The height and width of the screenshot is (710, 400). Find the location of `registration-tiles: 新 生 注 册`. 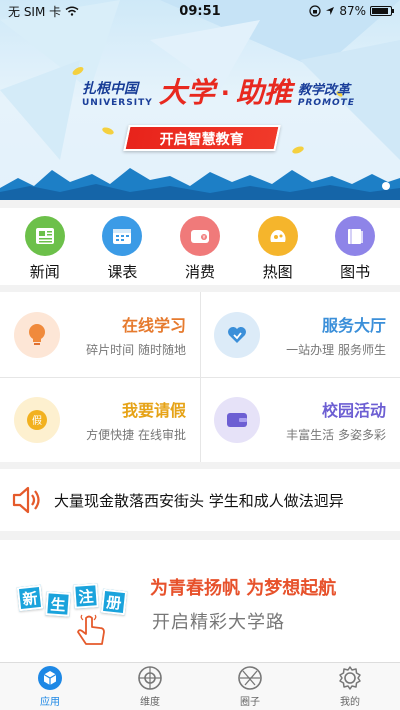

registration-tiles: 新 生 注 册 is located at coordinates (74, 614).